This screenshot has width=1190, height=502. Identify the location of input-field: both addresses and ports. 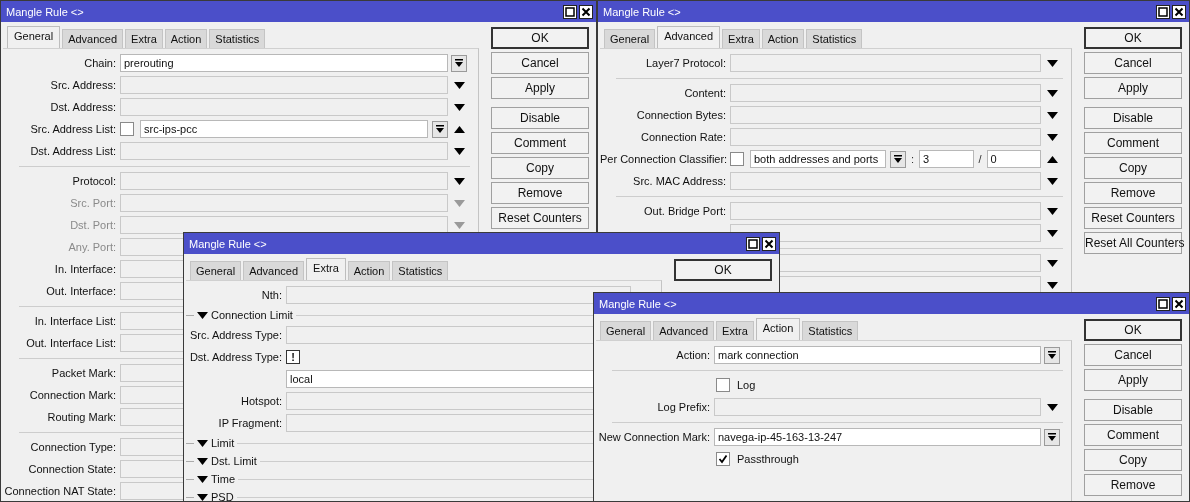
(818, 159).